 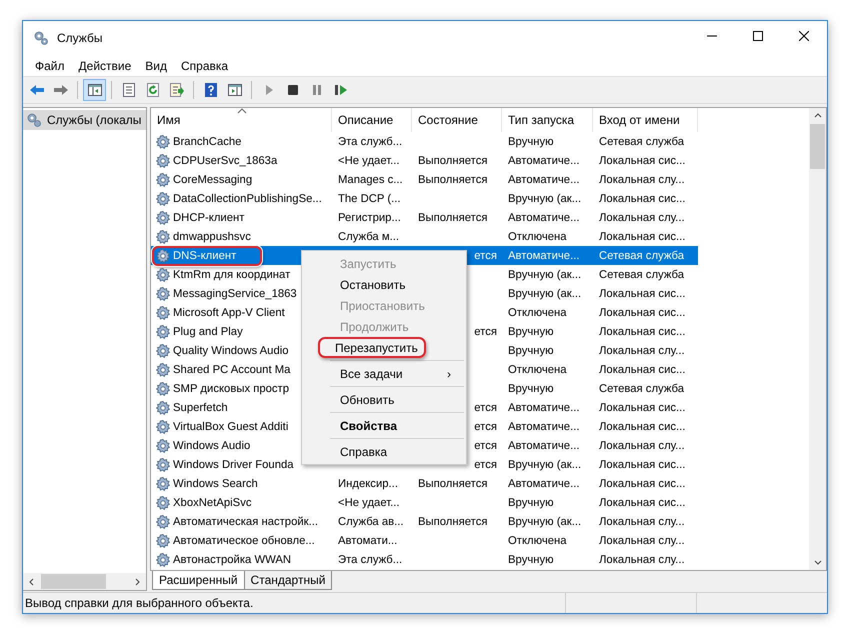 What do you see at coordinates (449, 373) in the screenshot?
I see `submenu-arrow: ›` at bounding box center [449, 373].